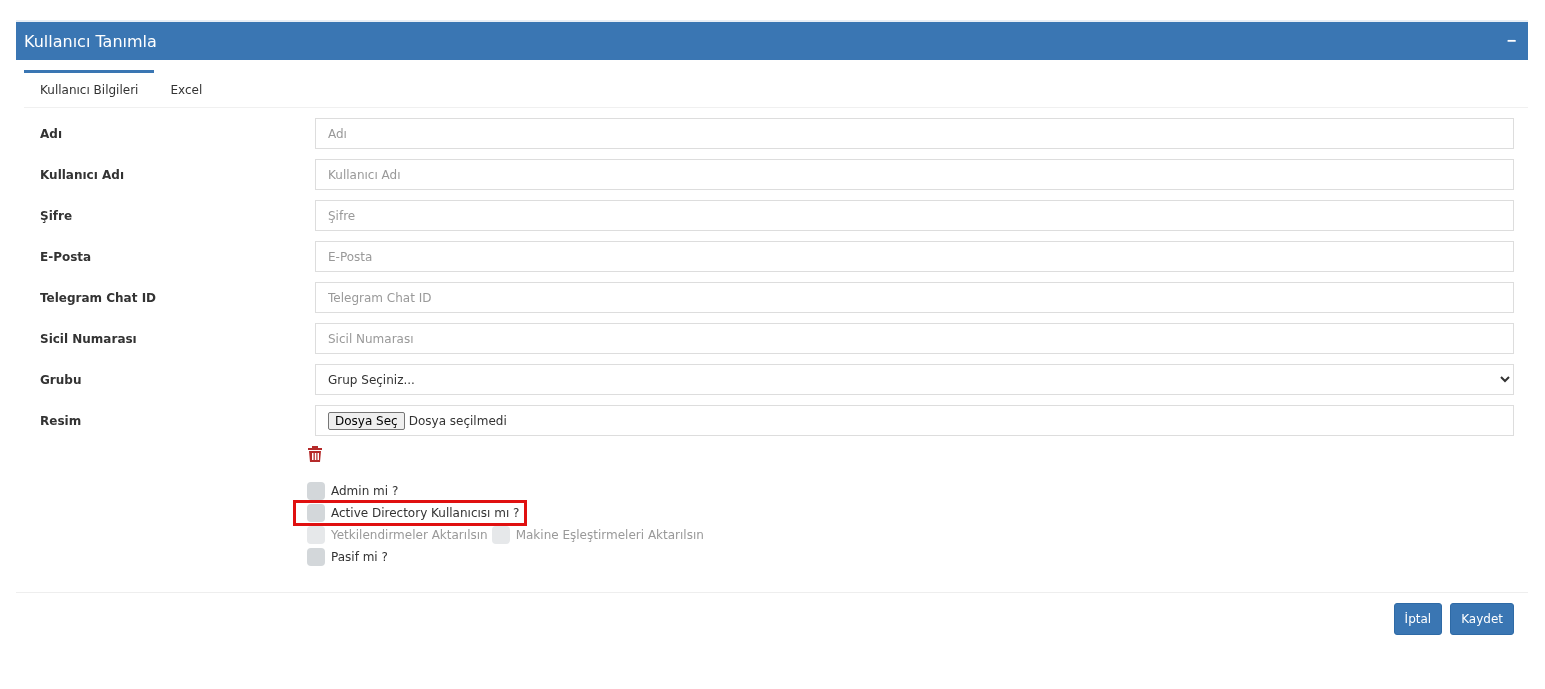 The width and height of the screenshot is (1545, 689). I want to click on checkbox-label: Makine Eşleştirmeleri Aktarılsın, so click(609, 535).